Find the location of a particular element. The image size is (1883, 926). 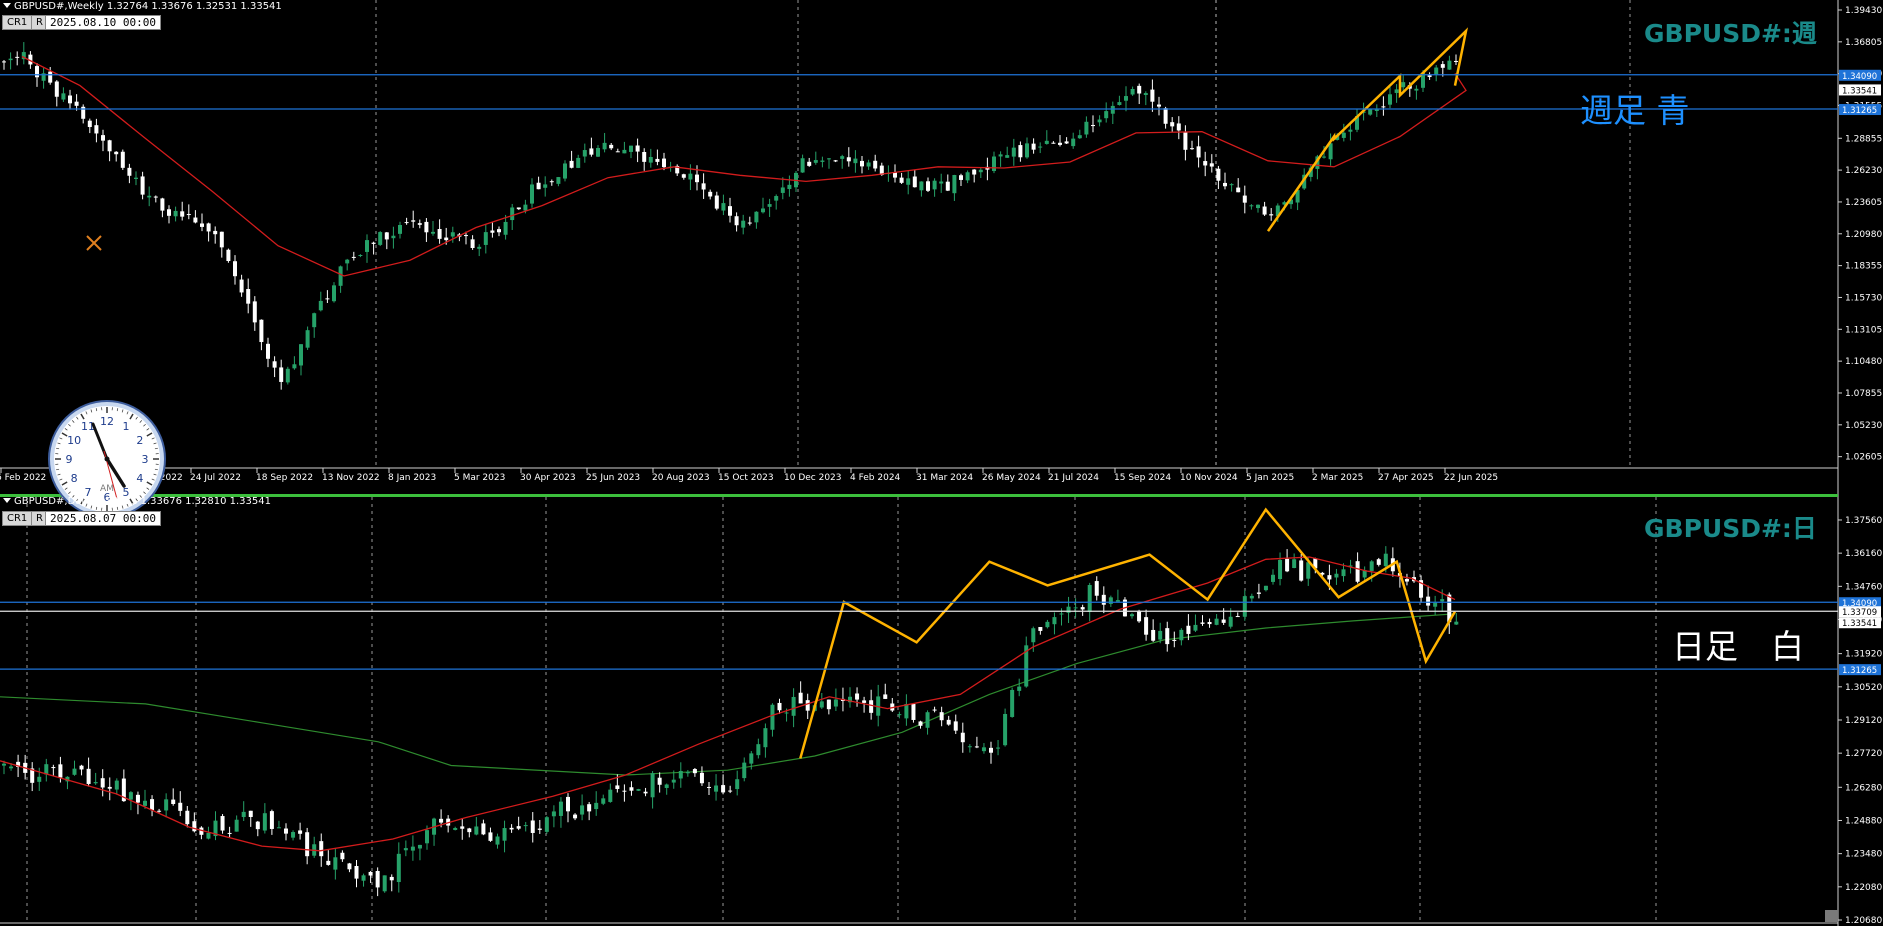

top-x-tick-label: 2 Mar 2025 is located at coordinates (1337, 478).